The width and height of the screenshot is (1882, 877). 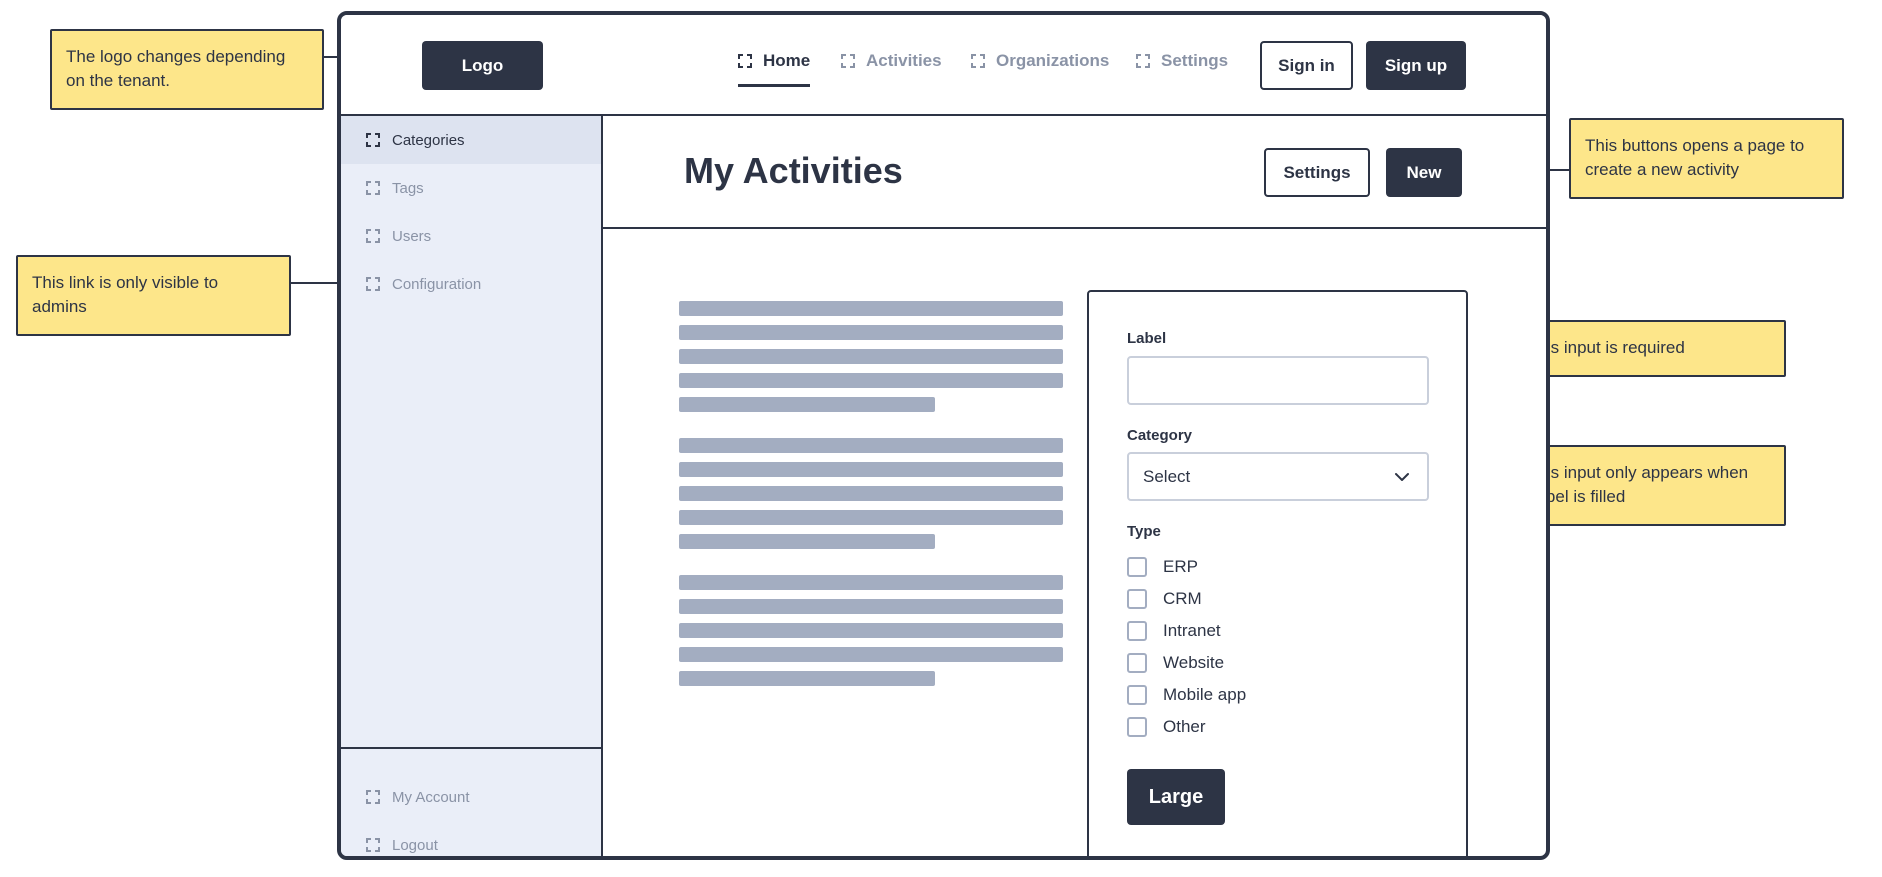 I want to click on annotation-admin-link: This link is only visible to admins, so click(x=153, y=295).